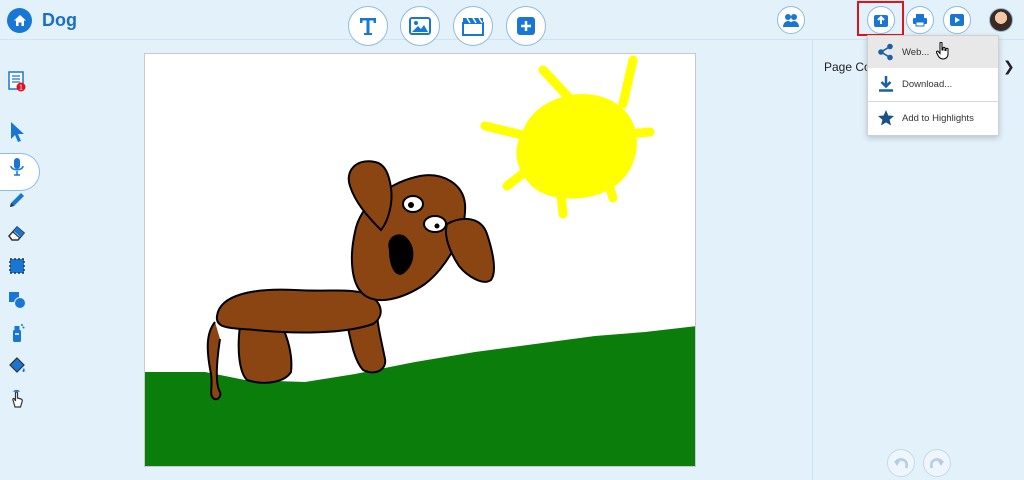 The height and width of the screenshot is (480, 1024). I want to click on fill-tool, so click(17, 366).